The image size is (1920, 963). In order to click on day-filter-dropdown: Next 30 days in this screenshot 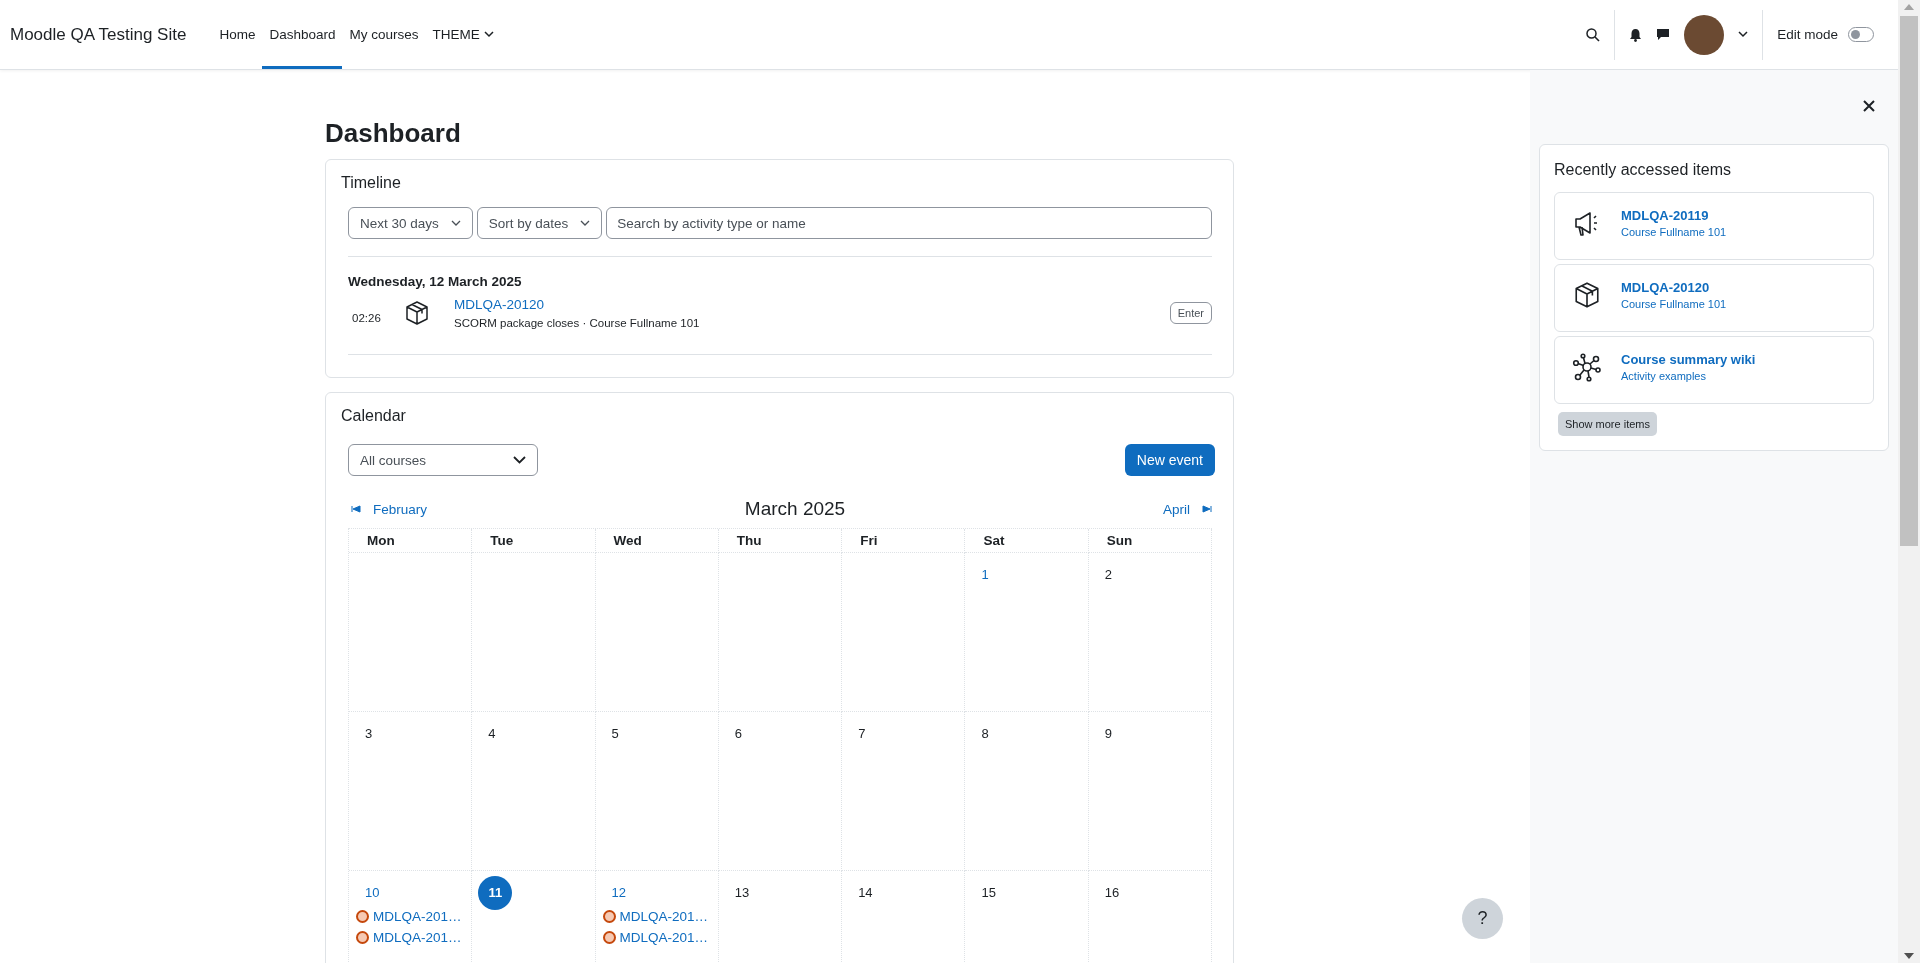, I will do `click(410, 223)`.